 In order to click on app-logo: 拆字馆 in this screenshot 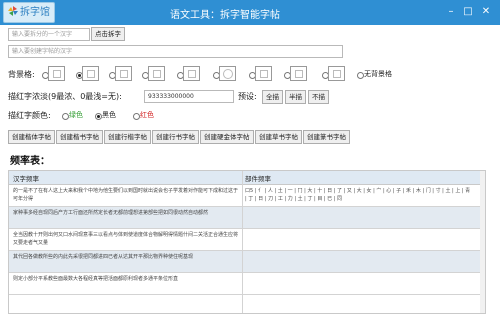, I will do `click(29, 12)`.